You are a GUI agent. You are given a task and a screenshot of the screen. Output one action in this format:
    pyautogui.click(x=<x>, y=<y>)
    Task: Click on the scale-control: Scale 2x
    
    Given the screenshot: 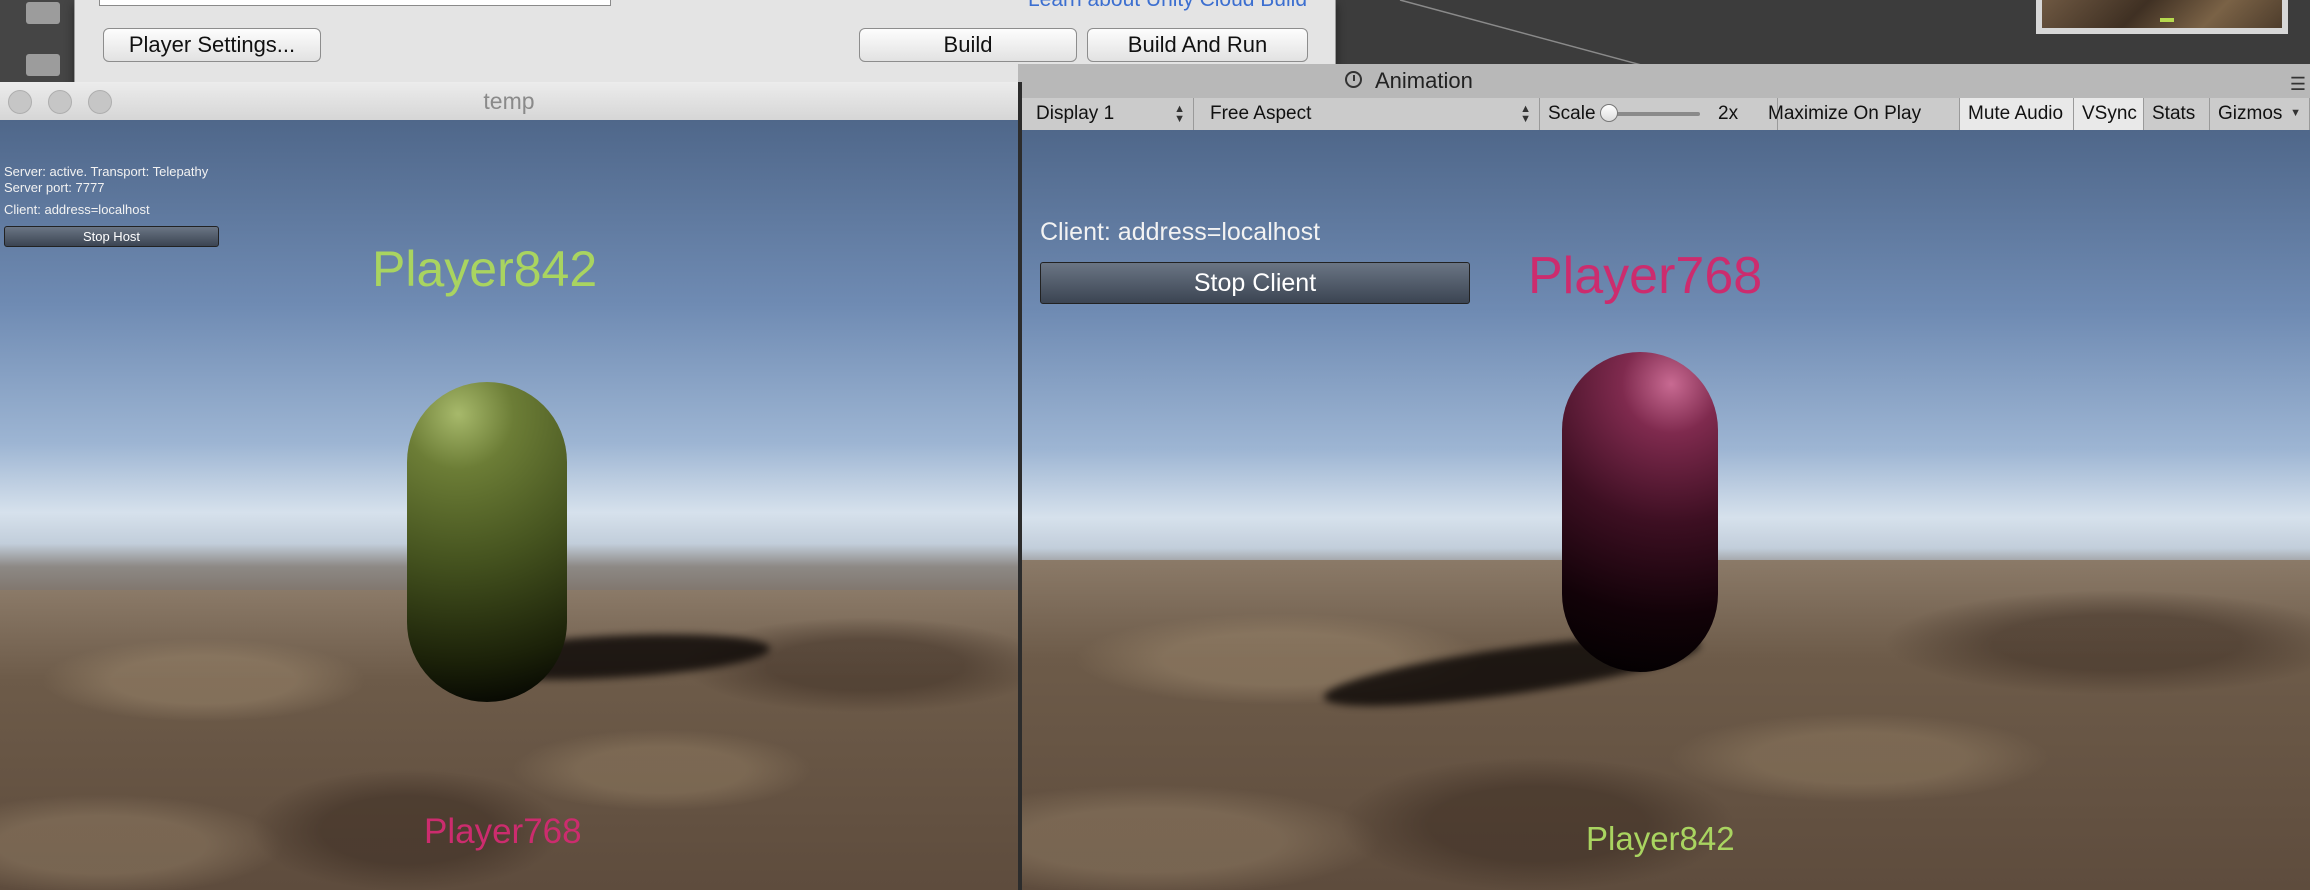 What is the action you would take?
    pyautogui.click(x=1659, y=114)
    